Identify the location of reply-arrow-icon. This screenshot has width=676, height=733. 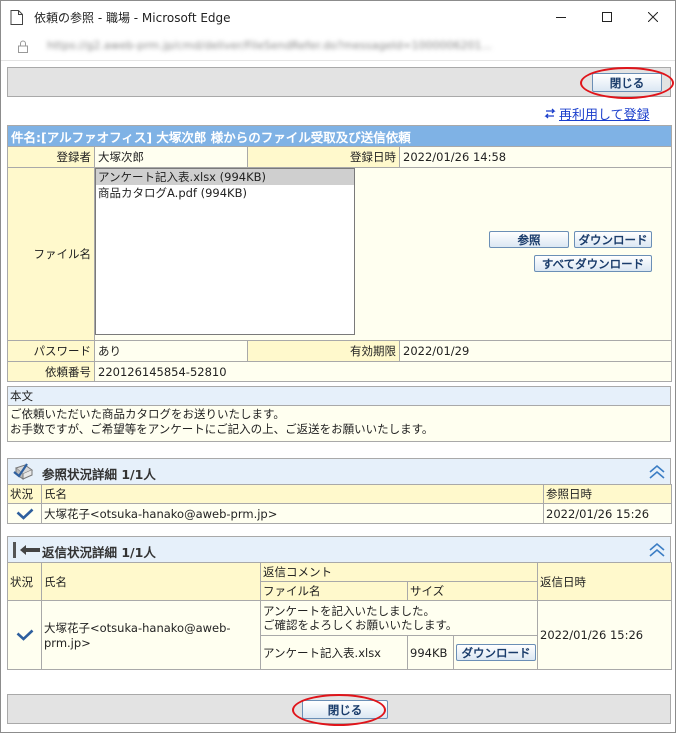
(26, 550).